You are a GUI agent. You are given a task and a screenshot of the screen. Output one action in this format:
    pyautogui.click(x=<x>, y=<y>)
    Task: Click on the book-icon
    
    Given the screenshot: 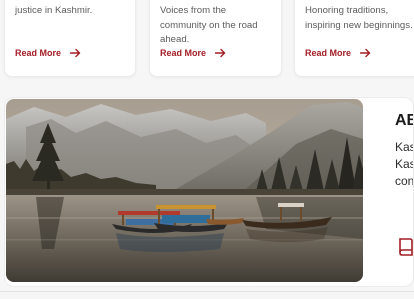 What is the action you would take?
    pyautogui.click(x=406, y=247)
    